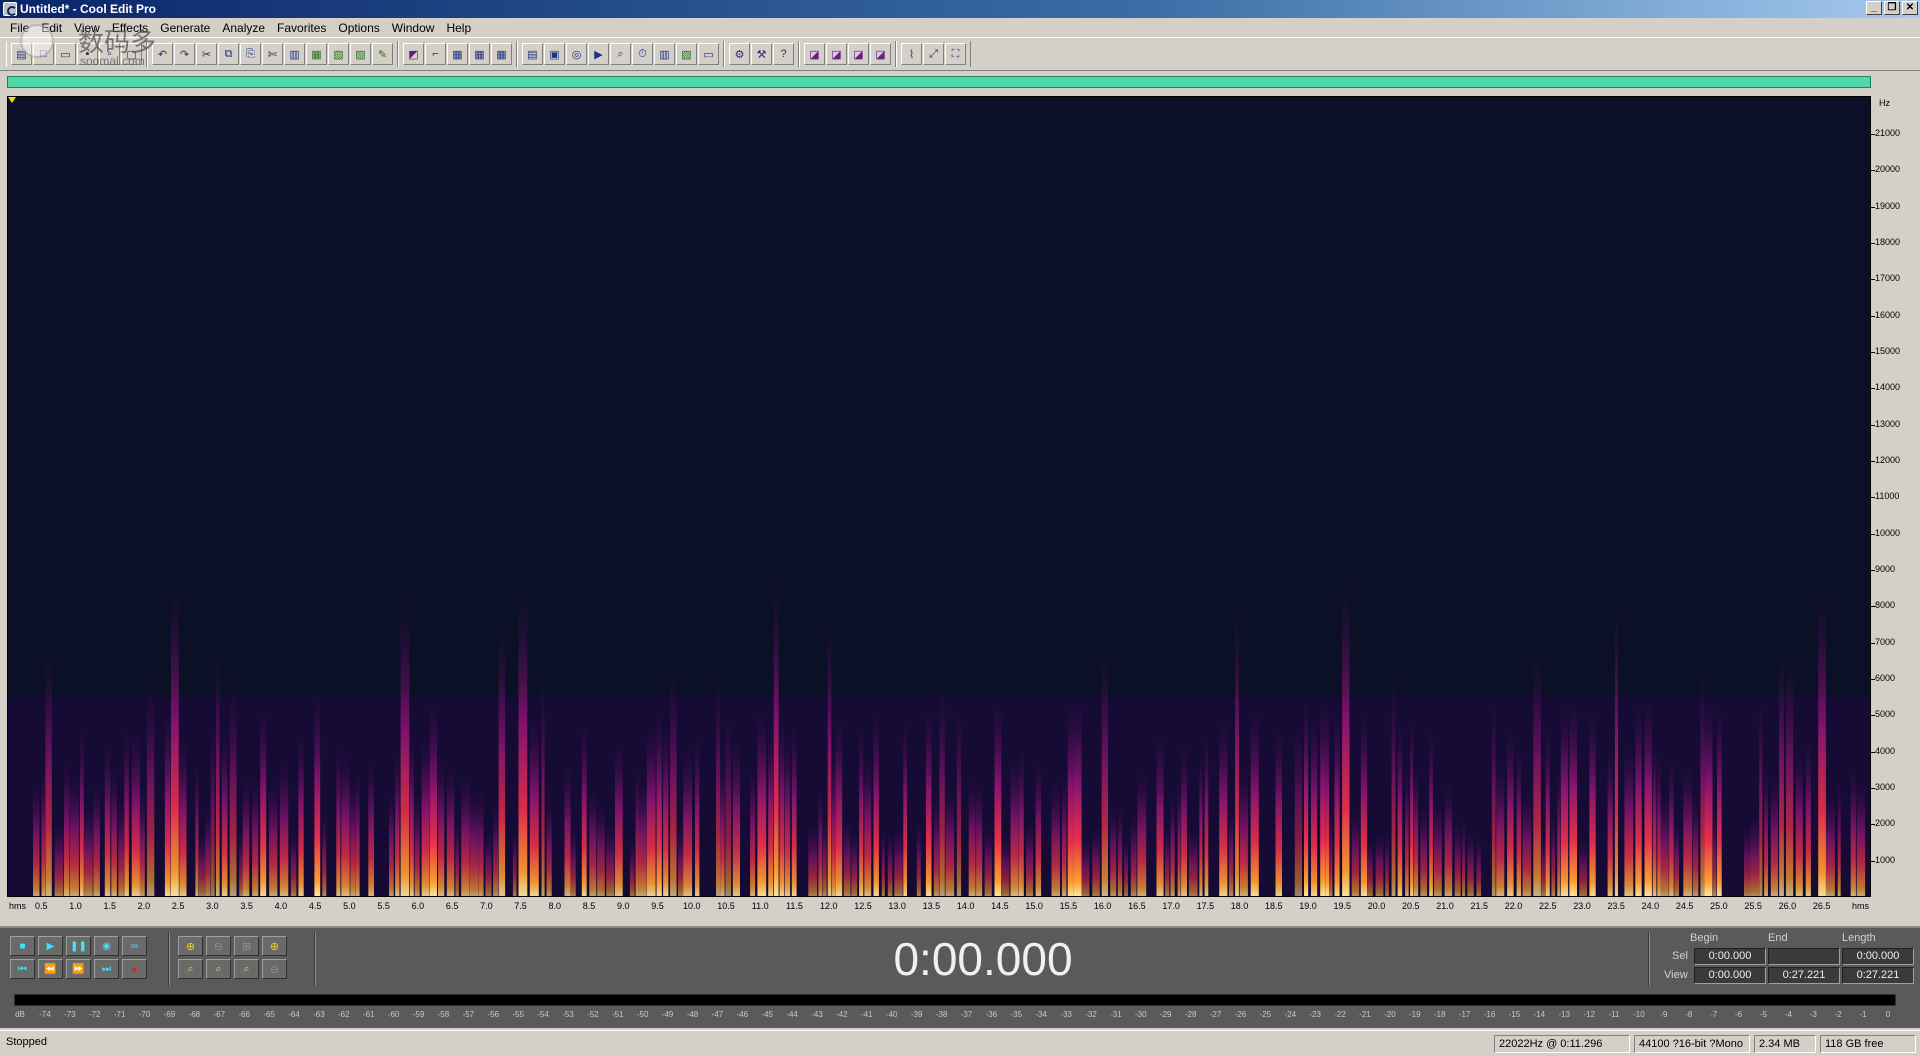 The width and height of the screenshot is (1920, 1056). I want to click on window-tile-icon: ▣, so click(554, 54).